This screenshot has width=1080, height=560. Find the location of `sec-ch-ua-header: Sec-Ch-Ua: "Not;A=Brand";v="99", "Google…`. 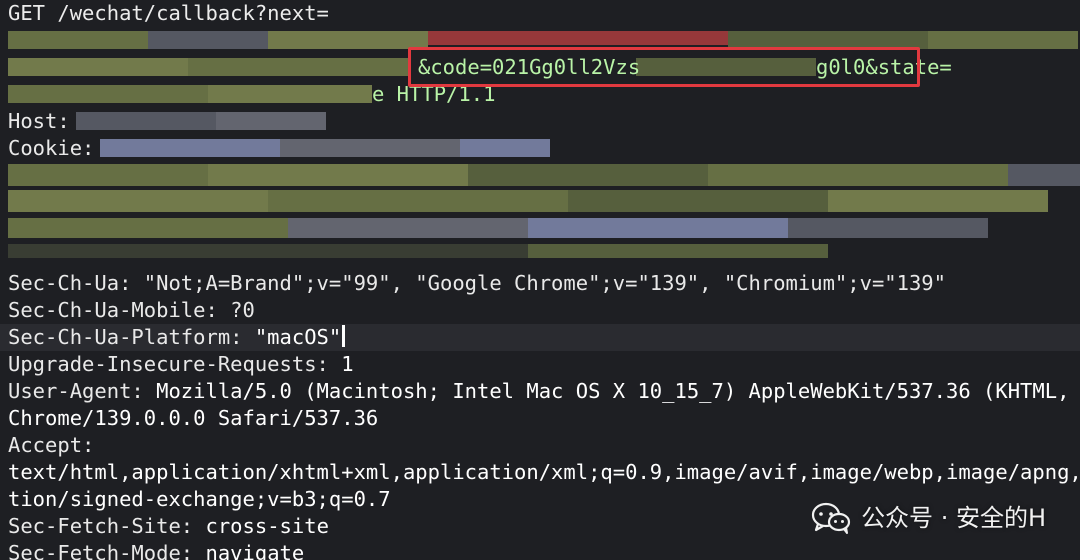

sec-ch-ua-header: Sec-Ch-Ua: "Not;A=Brand";v="99", "Google… is located at coordinates (477, 283).